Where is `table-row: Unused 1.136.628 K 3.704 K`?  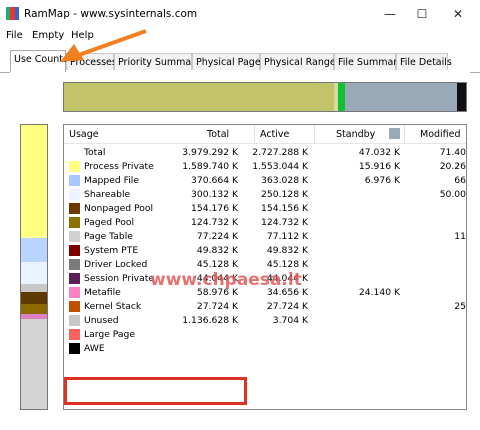 table-row: Unused 1.136.628 K 3.704 K is located at coordinates (265, 321).